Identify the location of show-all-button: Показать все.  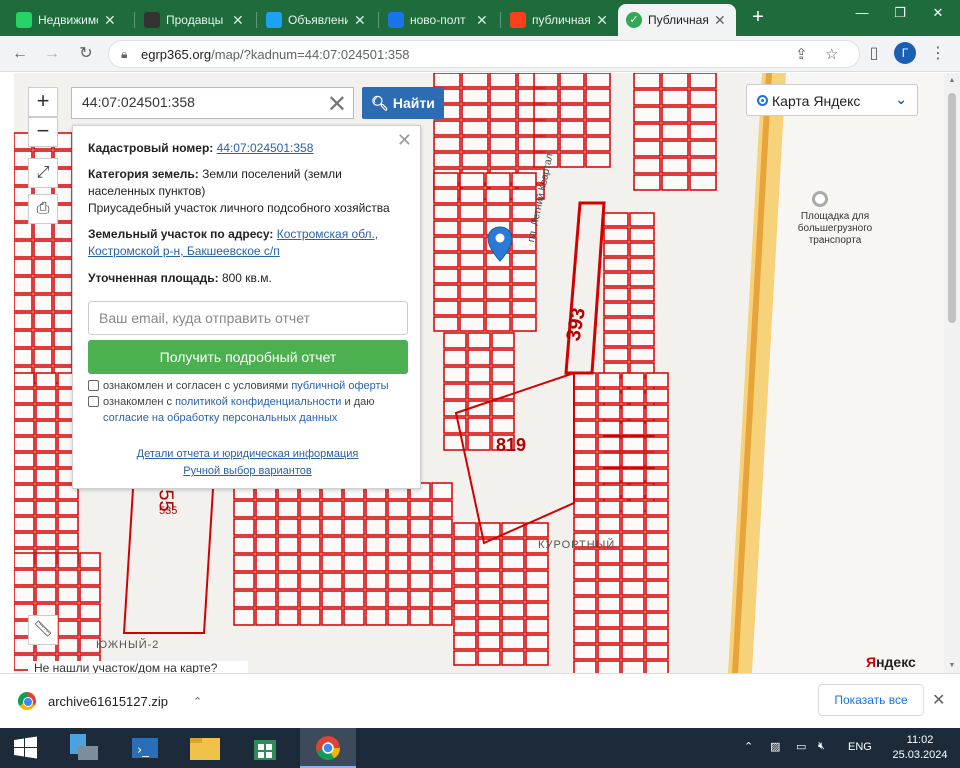
(871, 700).